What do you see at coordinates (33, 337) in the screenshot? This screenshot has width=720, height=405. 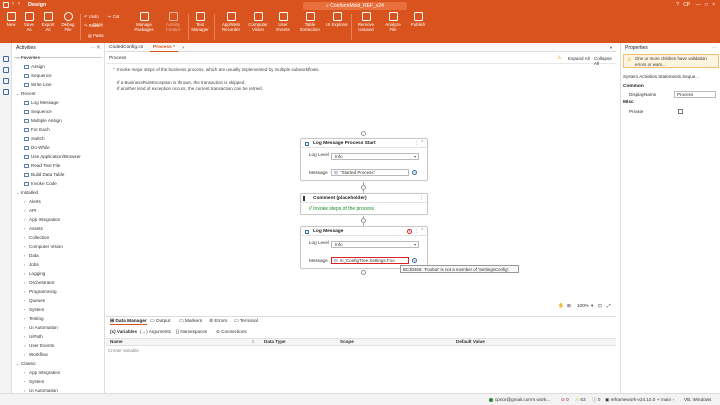 I see `tree-category: ›UiPath` at bounding box center [33, 337].